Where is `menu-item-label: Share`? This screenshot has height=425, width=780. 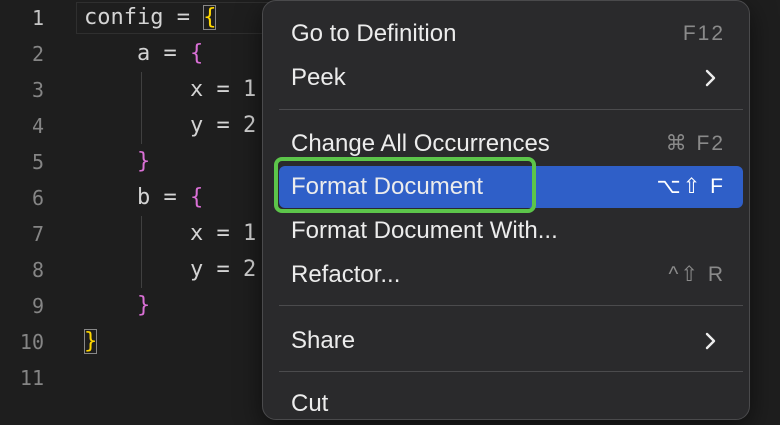
menu-item-label: Share is located at coordinates (323, 340).